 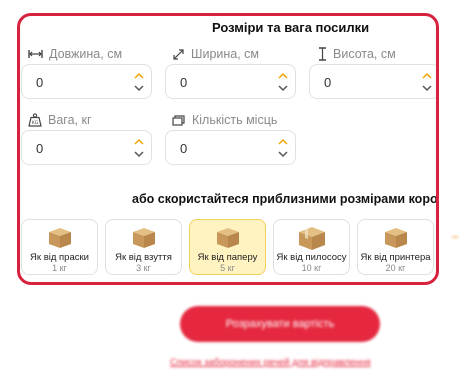 I want to click on preset-name: Як від паперу, so click(x=227, y=257).